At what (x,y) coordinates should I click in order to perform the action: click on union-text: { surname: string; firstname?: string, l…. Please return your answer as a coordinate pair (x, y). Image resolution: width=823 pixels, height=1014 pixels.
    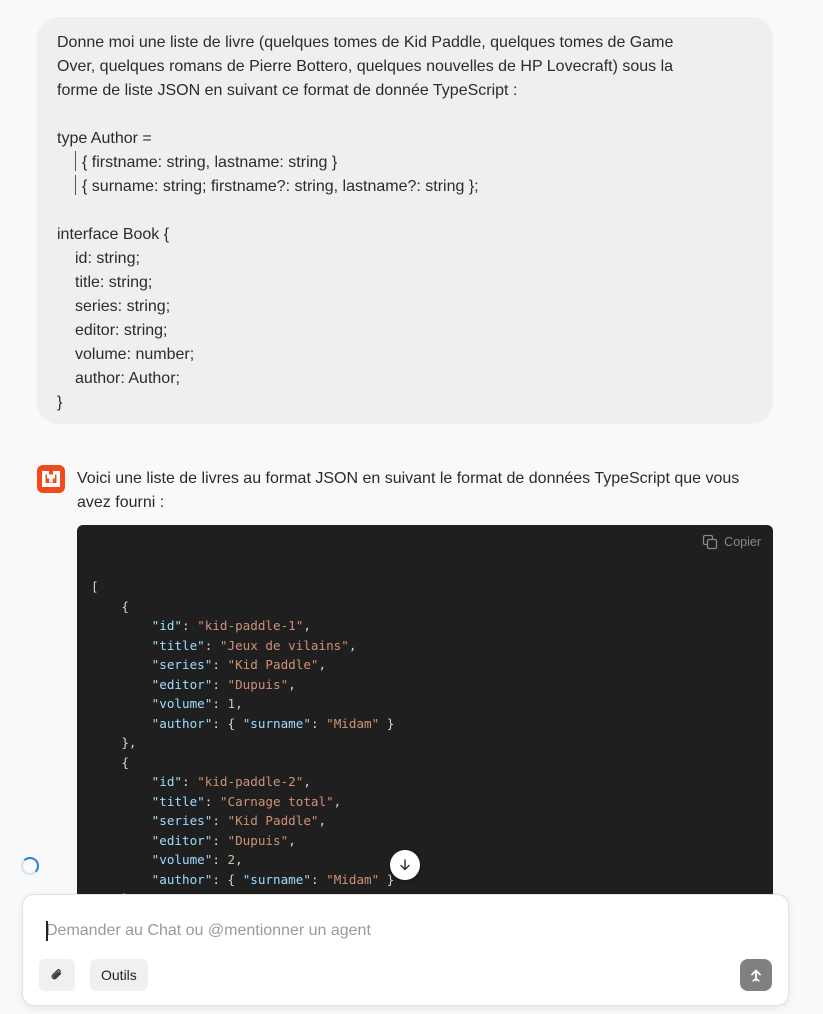
    Looking at the image, I should click on (280, 186).